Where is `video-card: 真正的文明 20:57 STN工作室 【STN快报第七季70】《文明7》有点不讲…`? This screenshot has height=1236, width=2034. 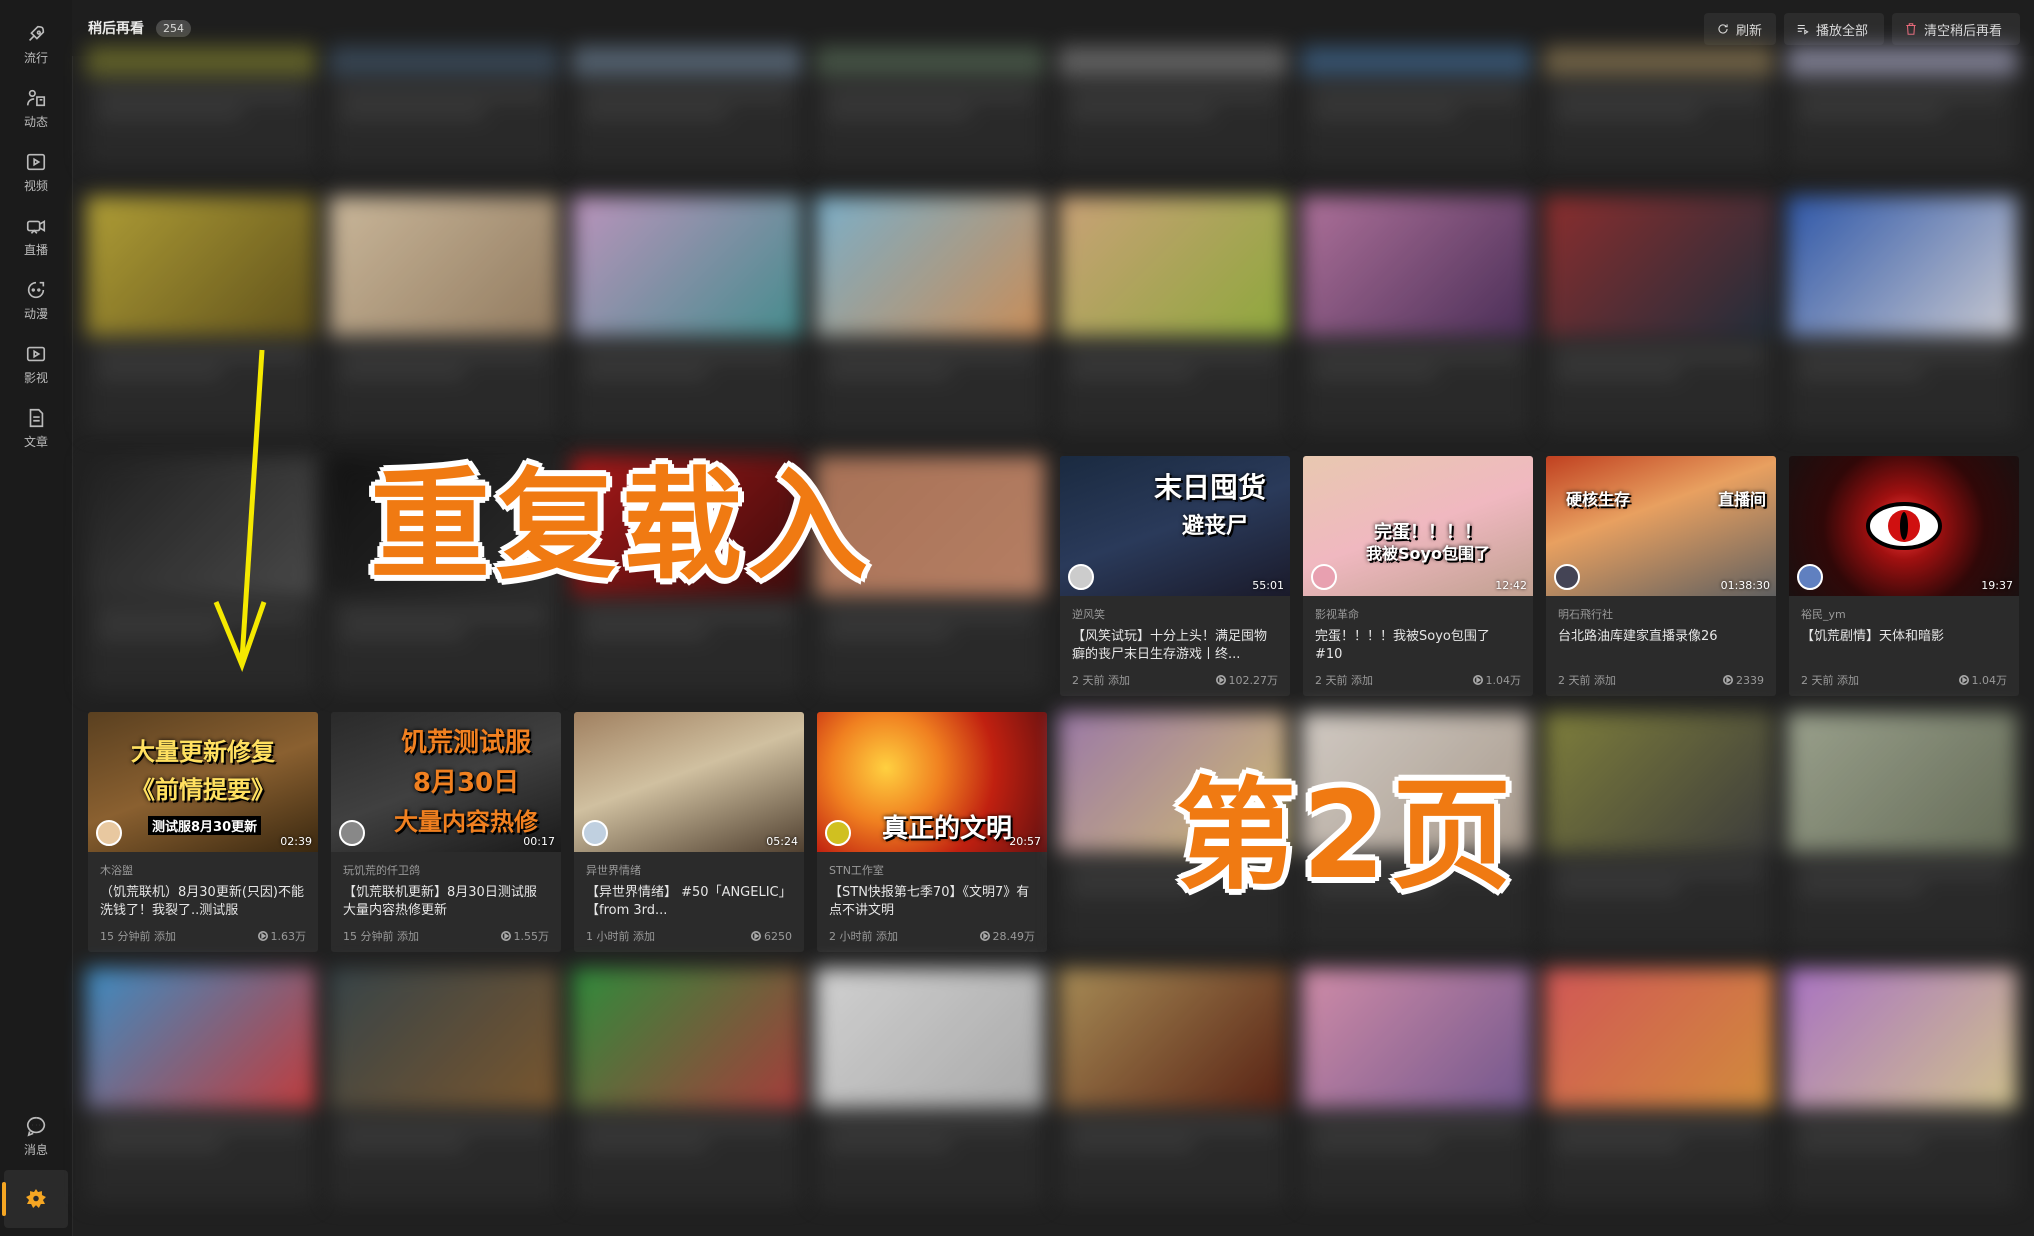
video-card: 真正的文明 20:57 STN工作室 【STN快报第七季70】《文明7》有点不讲… is located at coordinates (932, 832).